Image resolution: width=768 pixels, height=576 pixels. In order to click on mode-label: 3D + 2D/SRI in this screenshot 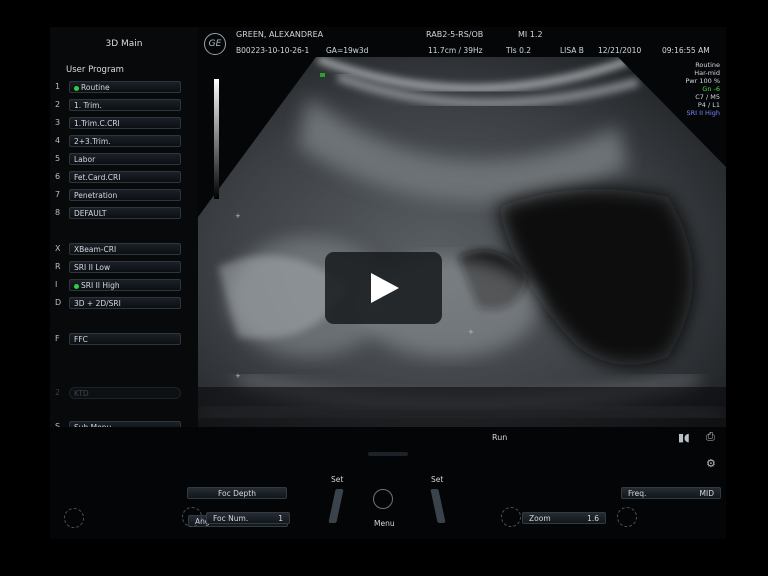, I will do `click(97, 303)`.